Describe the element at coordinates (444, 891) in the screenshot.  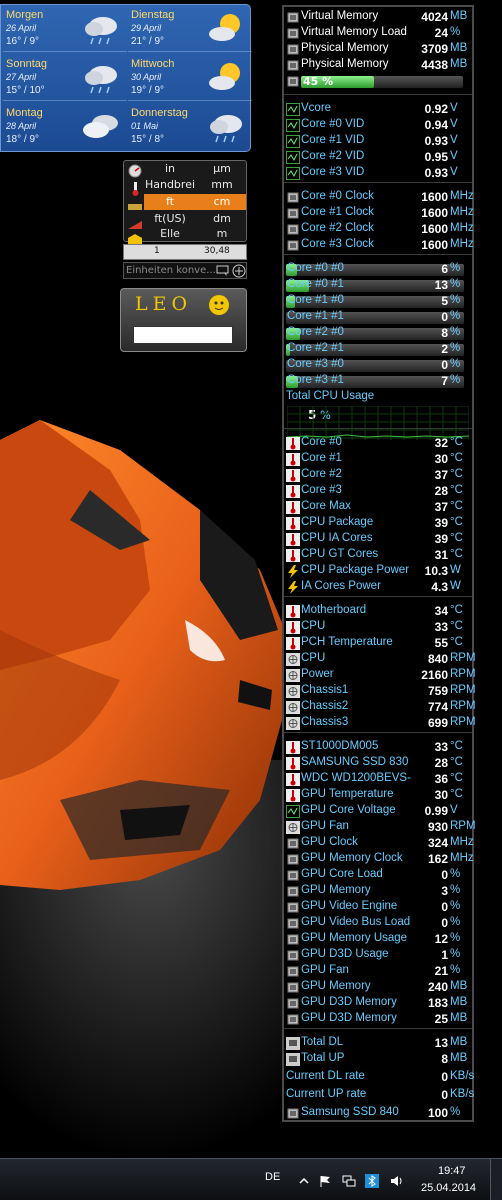
I see `sensor-value: 3` at that location.